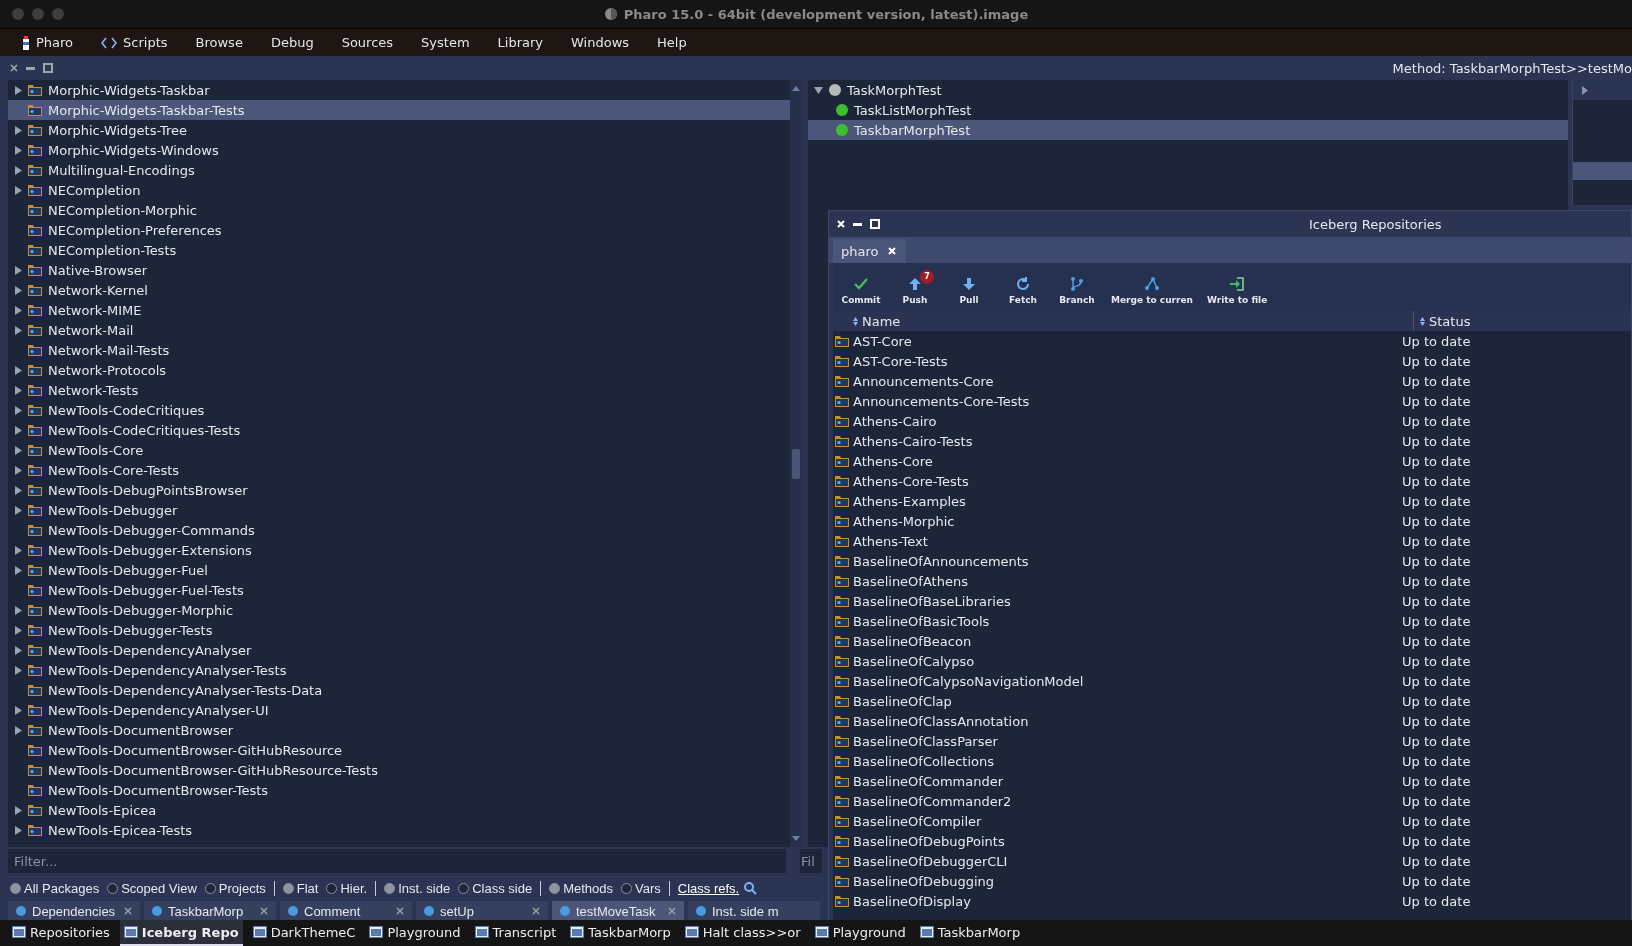 The width and height of the screenshot is (1632, 946). What do you see at coordinates (399, 730) in the screenshot?
I see `package-item: NewTools-DocumentBrowser` at bounding box center [399, 730].